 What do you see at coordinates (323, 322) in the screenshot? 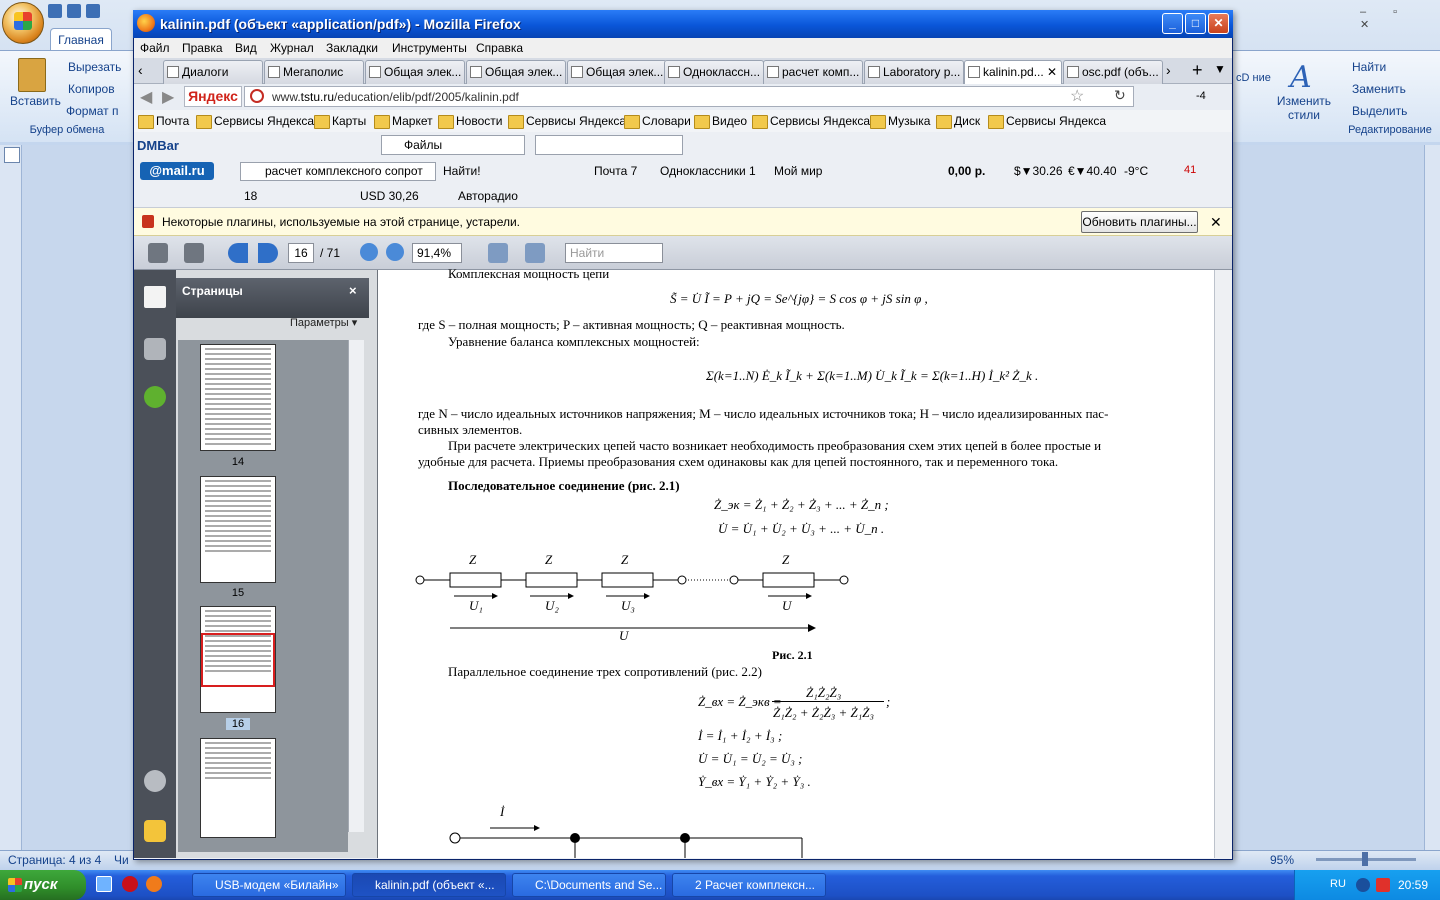
I see `pages-options-menu: Параметры ▾` at bounding box center [323, 322].